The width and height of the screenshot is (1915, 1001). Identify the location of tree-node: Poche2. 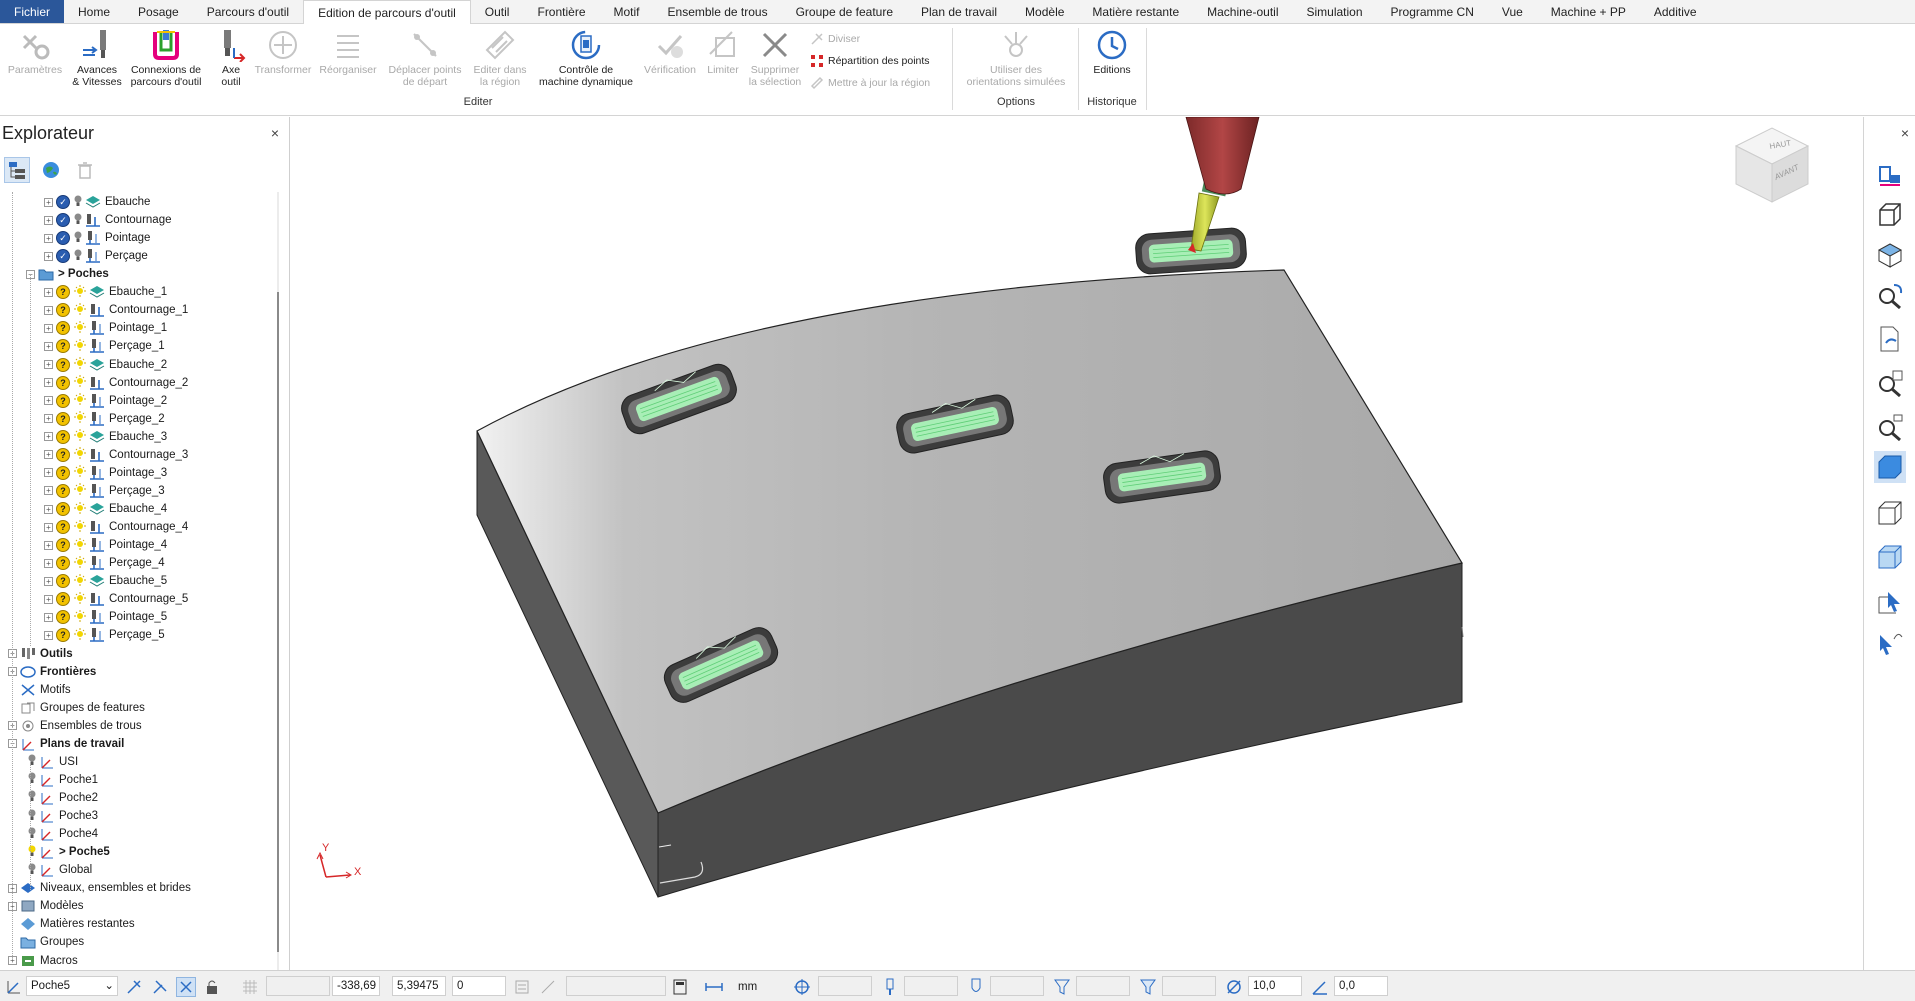
(62, 798).